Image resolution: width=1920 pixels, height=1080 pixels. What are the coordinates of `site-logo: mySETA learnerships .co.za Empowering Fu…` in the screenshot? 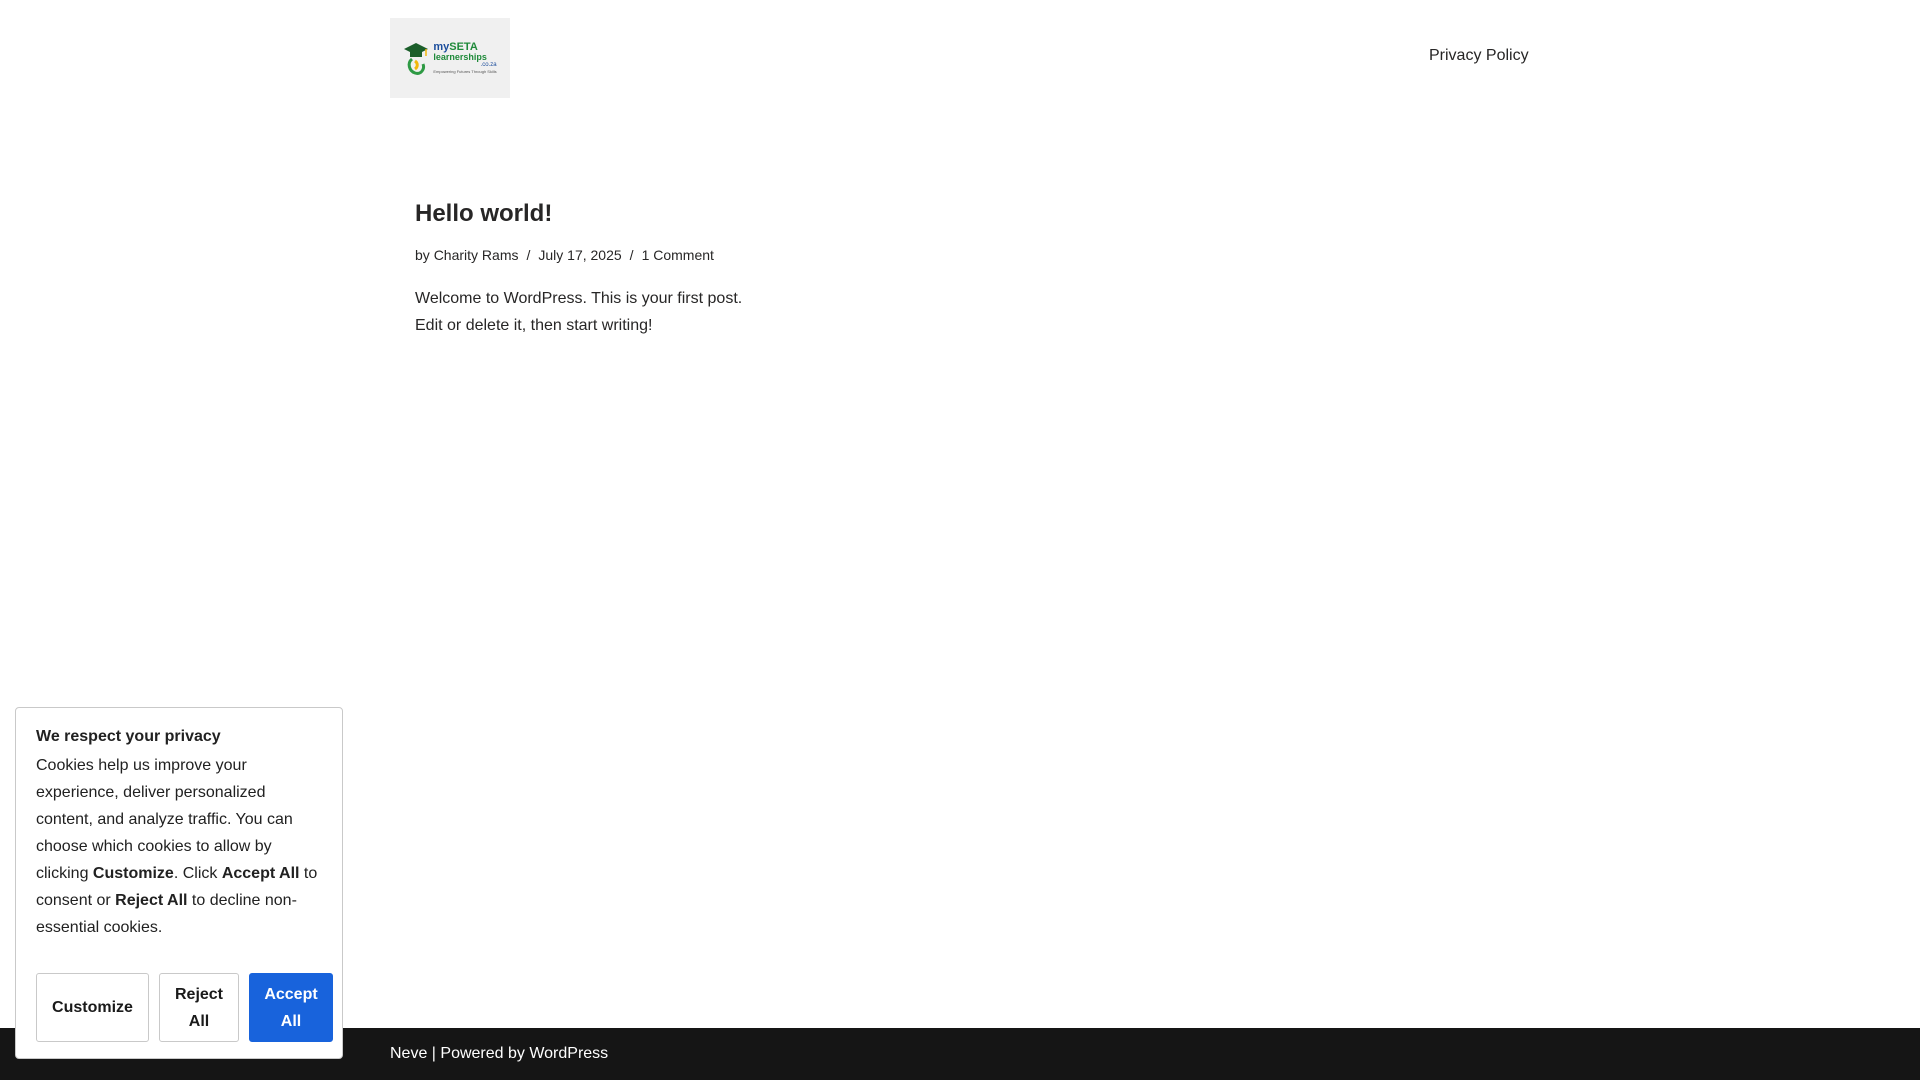 It's located at (450, 58).